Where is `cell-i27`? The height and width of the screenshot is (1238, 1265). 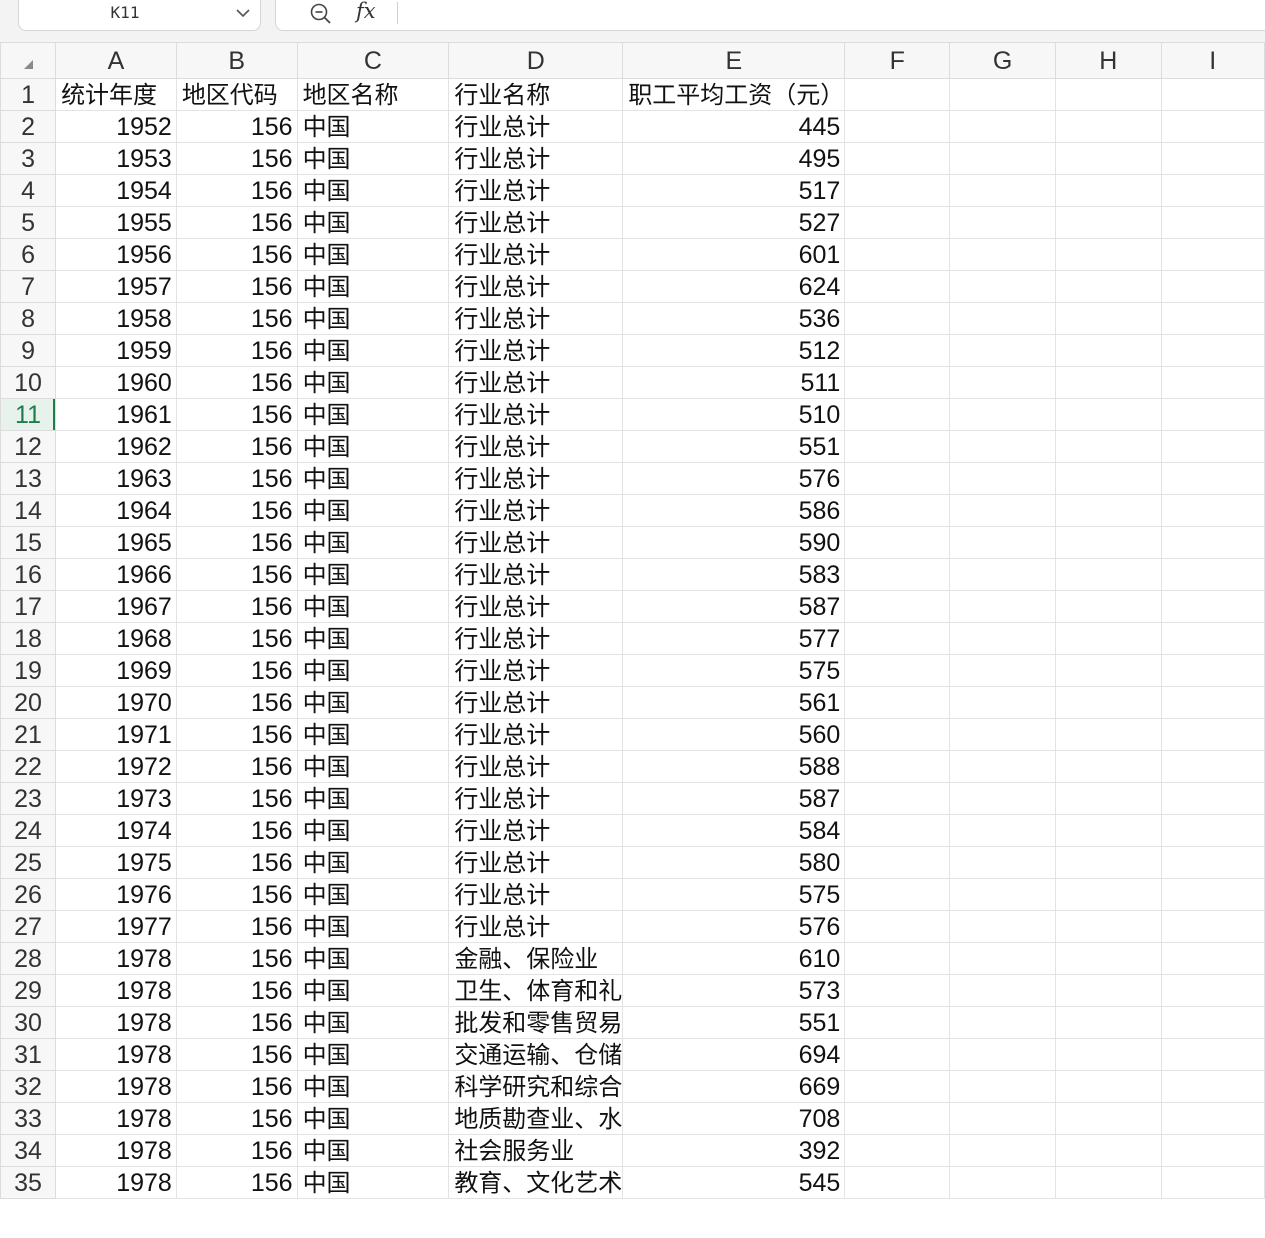 cell-i27 is located at coordinates (1212, 926).